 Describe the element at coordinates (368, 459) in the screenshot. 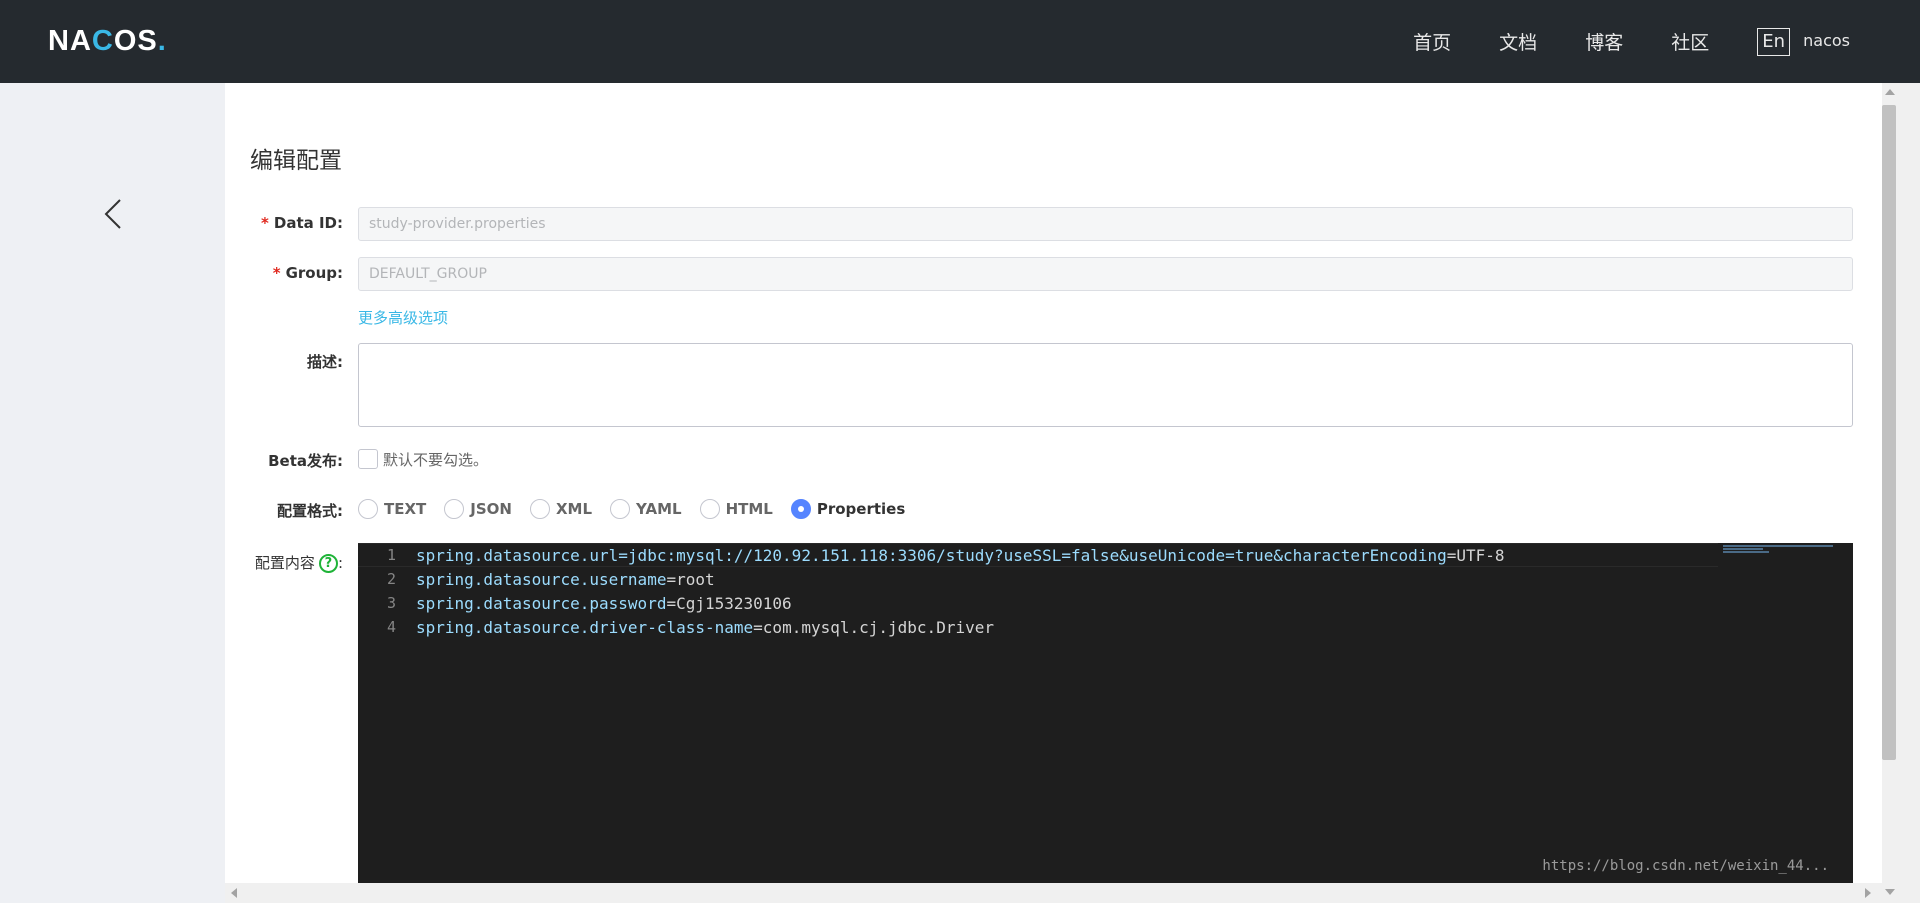

I see `beta-checkbox` at that location.